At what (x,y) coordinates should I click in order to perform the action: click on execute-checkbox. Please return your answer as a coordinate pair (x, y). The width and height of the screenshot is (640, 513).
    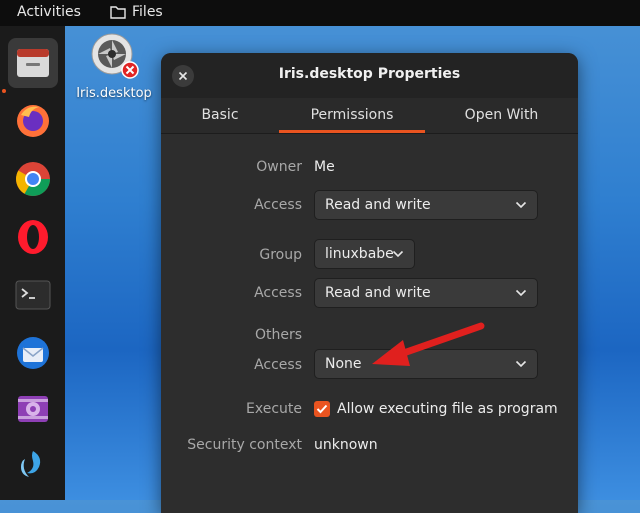
    Looking at the image, I should click on (322, 409).